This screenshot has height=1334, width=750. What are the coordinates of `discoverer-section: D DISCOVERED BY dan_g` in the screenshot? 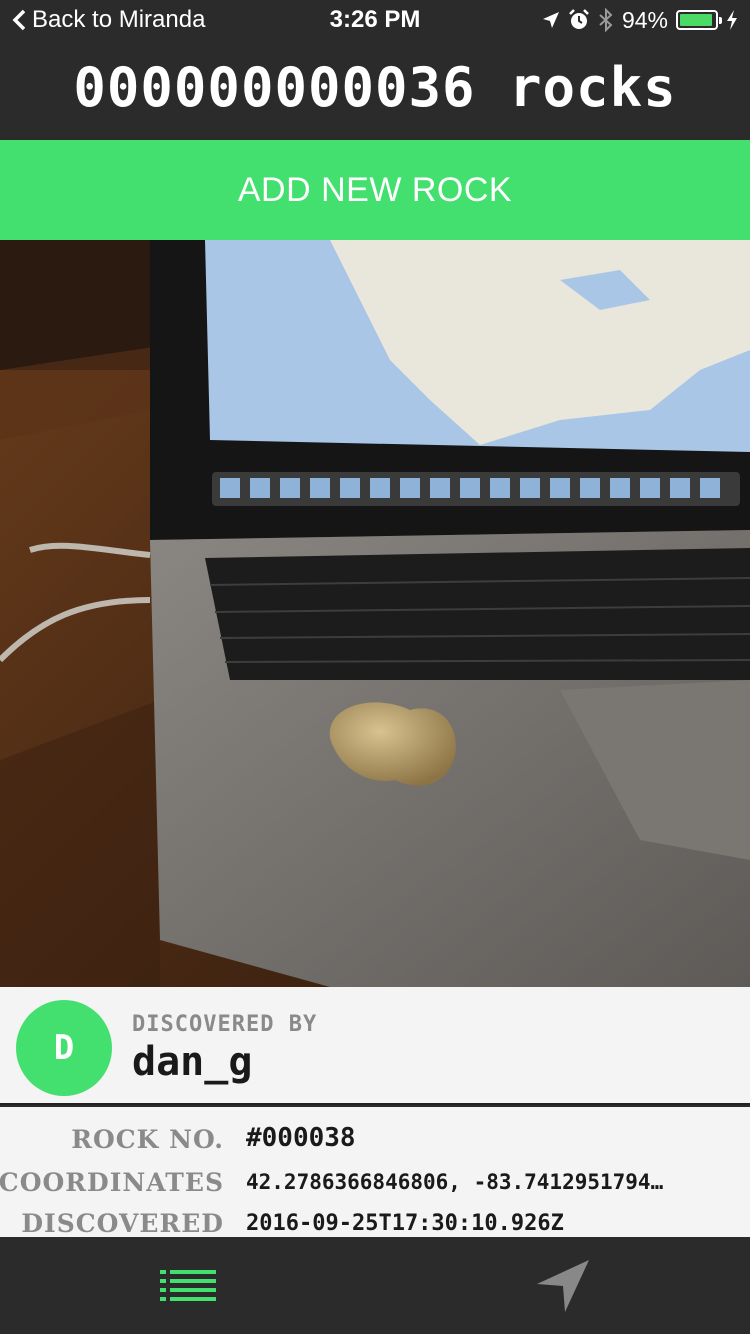 It's located at (375, 1046).